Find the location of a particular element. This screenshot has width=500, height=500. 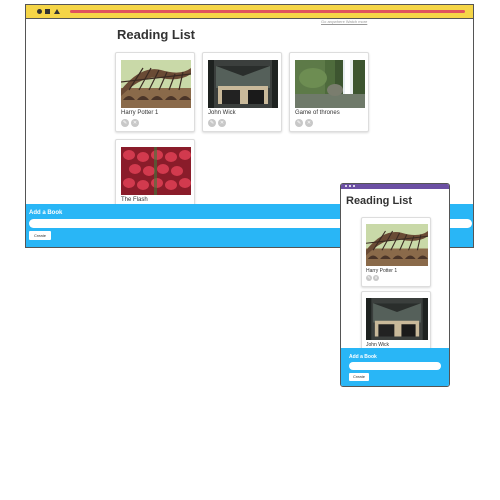

address-bar is located at coordinates (267, 11).